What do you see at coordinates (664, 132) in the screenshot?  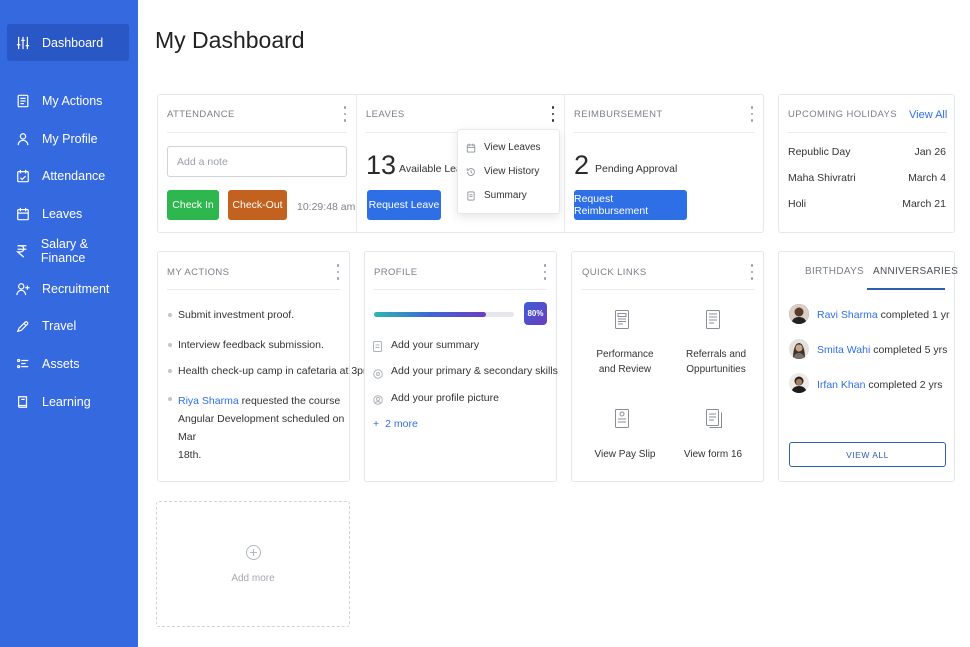 I see `reimbursement-header-divider` at bounding box center [664, 132].